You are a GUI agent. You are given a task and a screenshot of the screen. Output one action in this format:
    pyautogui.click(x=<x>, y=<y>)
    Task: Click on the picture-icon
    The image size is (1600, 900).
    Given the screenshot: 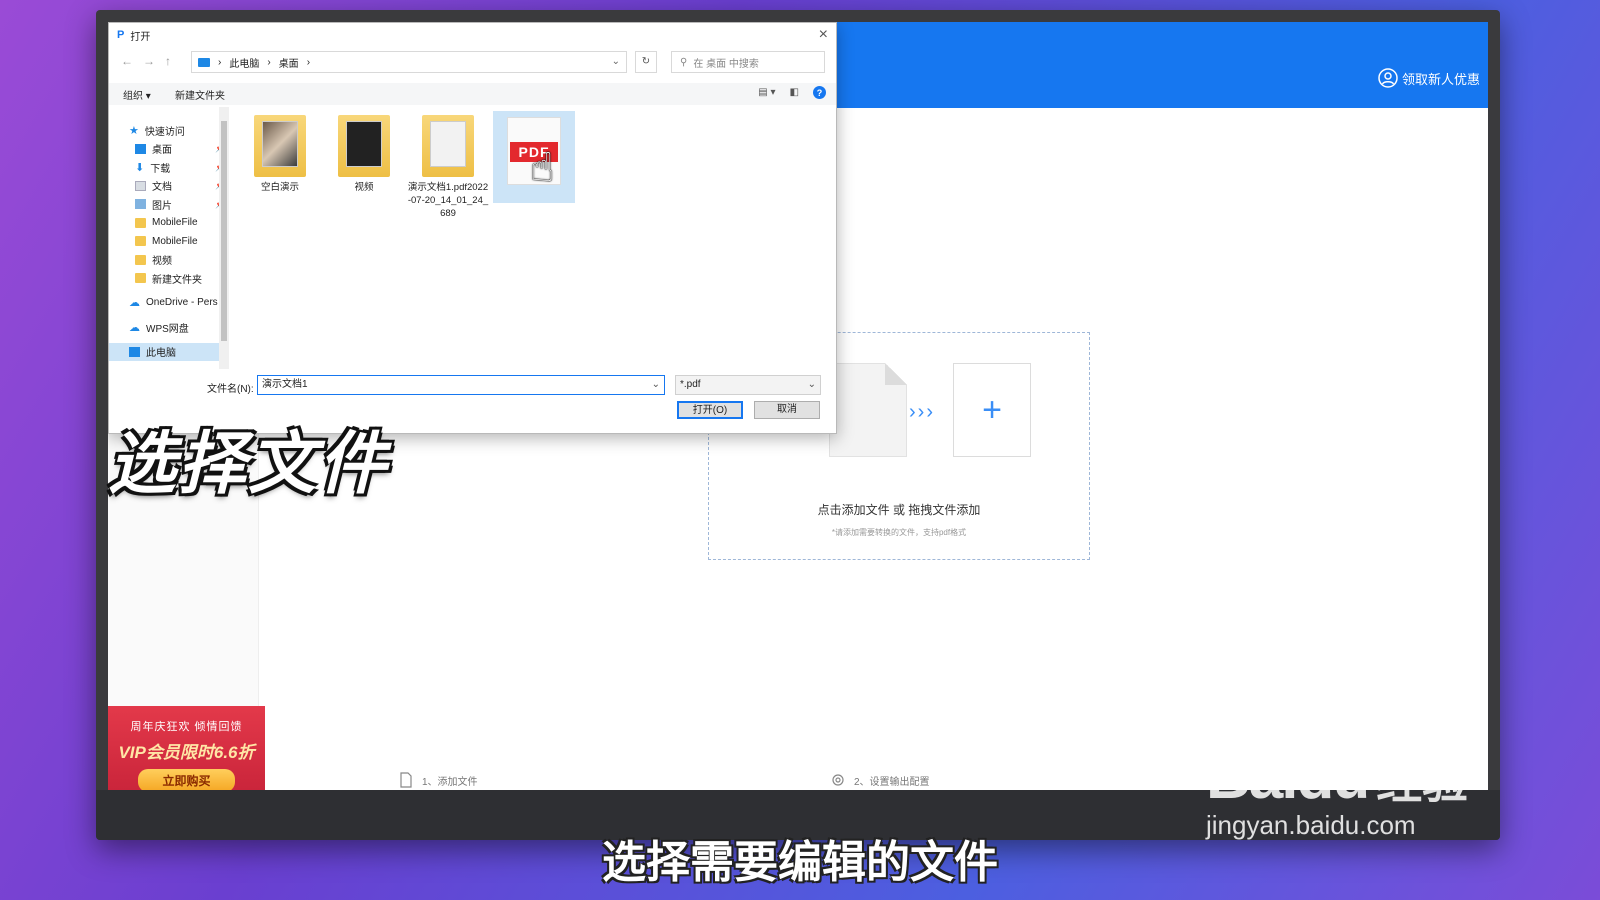 What is the action you would take?
    pyautogui.click(x=140, y=204)
    